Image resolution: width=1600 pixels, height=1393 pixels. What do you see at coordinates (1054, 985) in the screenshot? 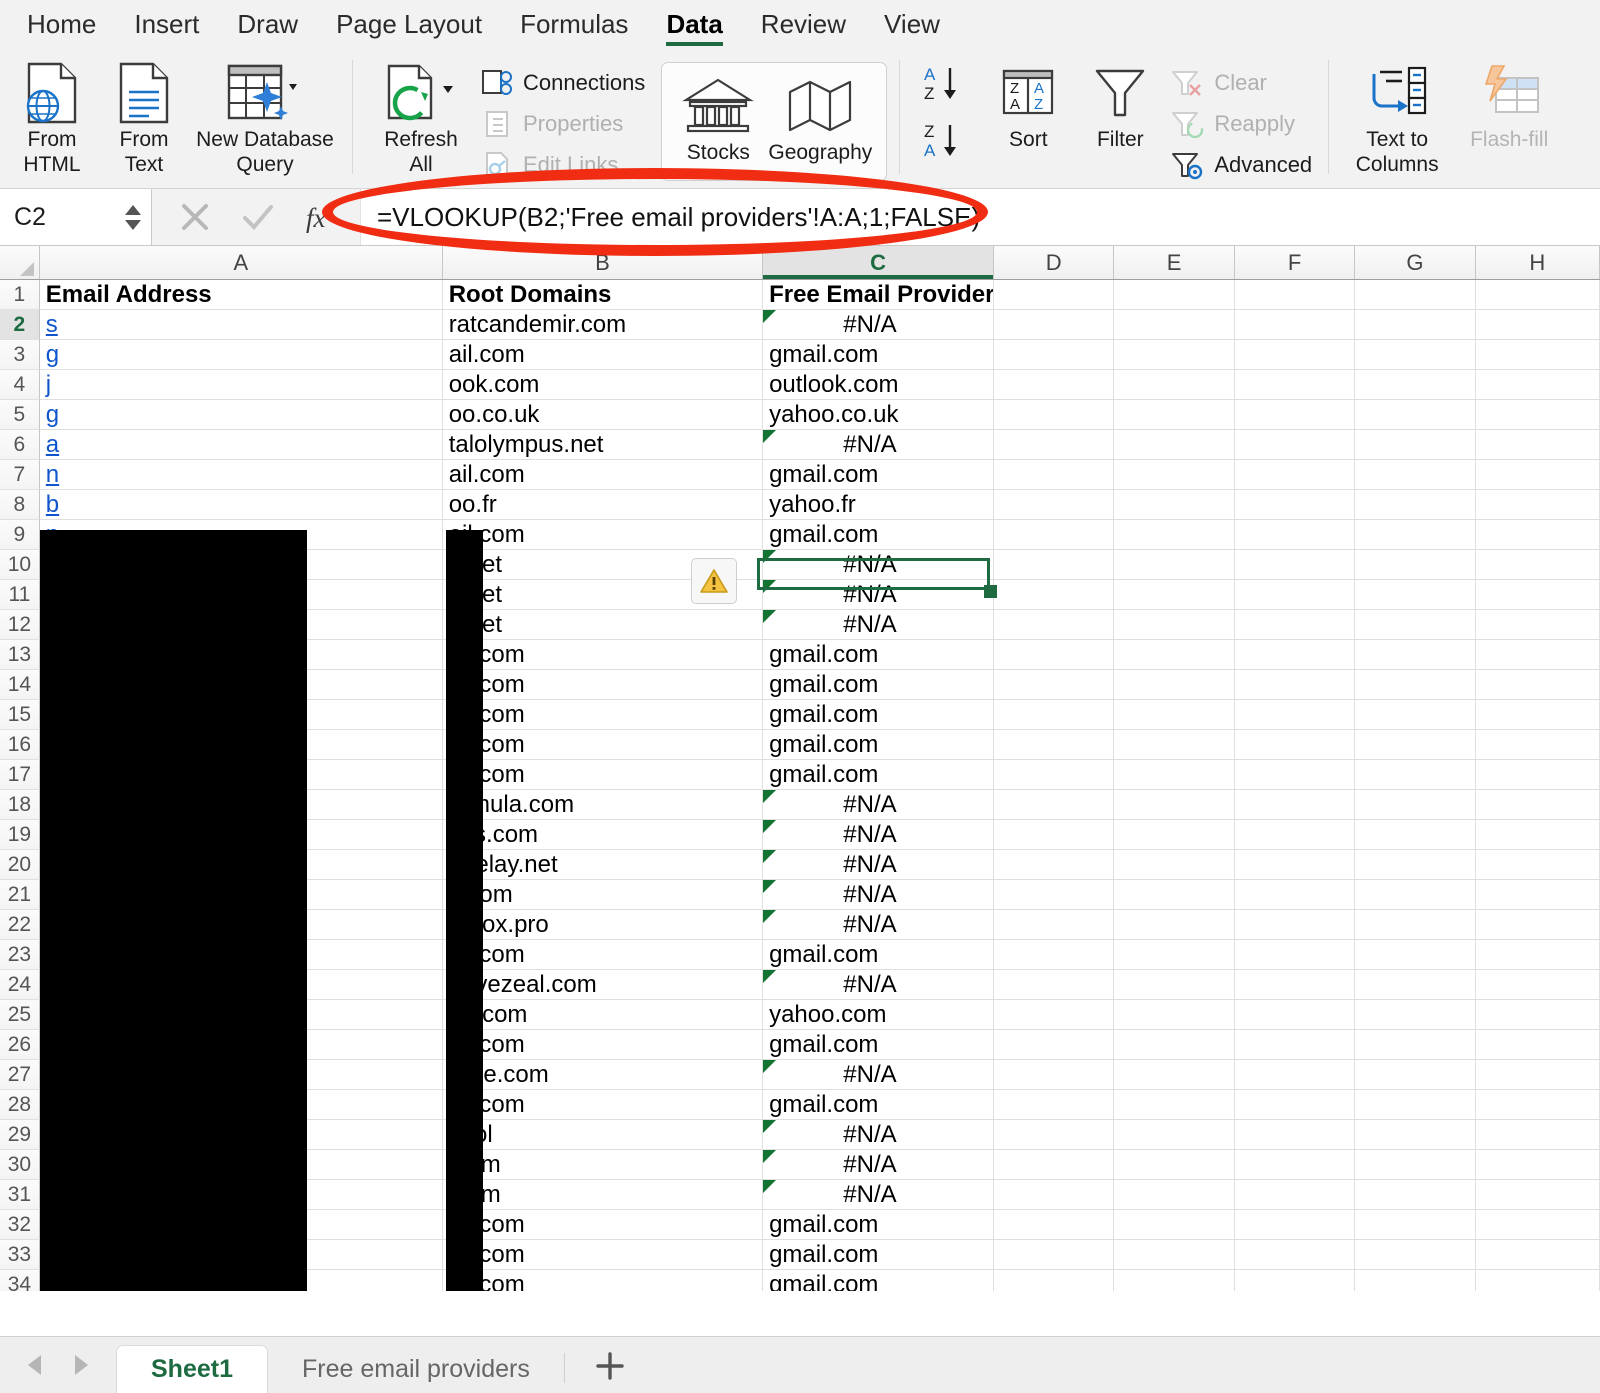
I see `cell-d24` at bounding box center [1054, 985].